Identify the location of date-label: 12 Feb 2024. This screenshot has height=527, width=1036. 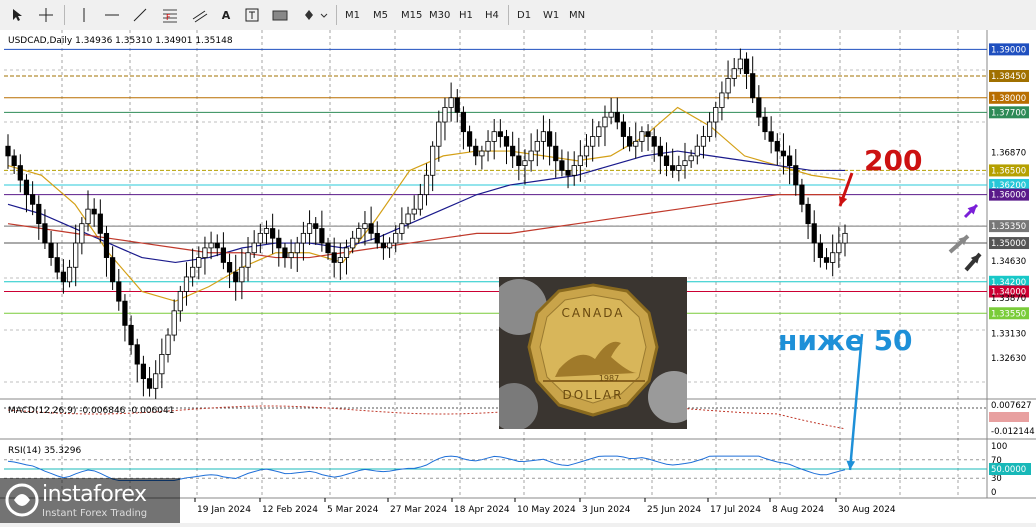
(290, 510).